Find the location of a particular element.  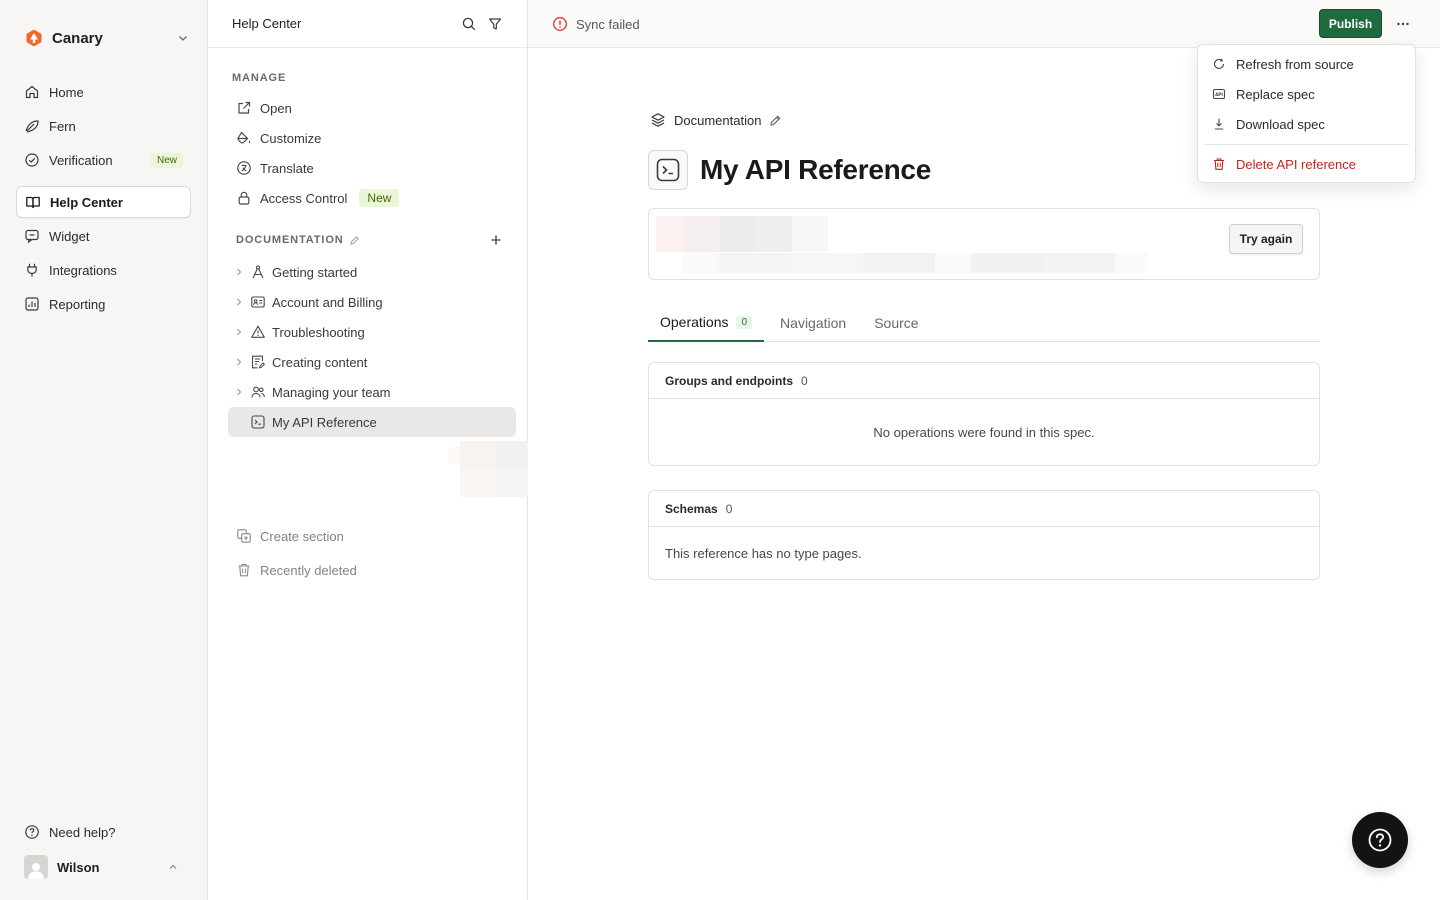

reference-tabs: Operations 0 Navigation Source is located at coordinates (984, 323).